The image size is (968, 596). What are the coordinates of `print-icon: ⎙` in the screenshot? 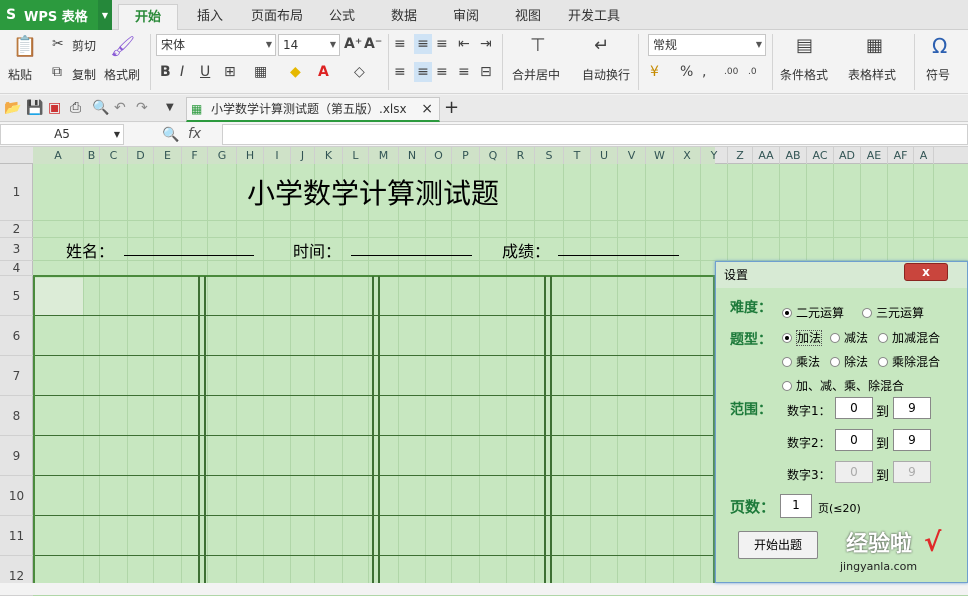 It's located at (75, 108).